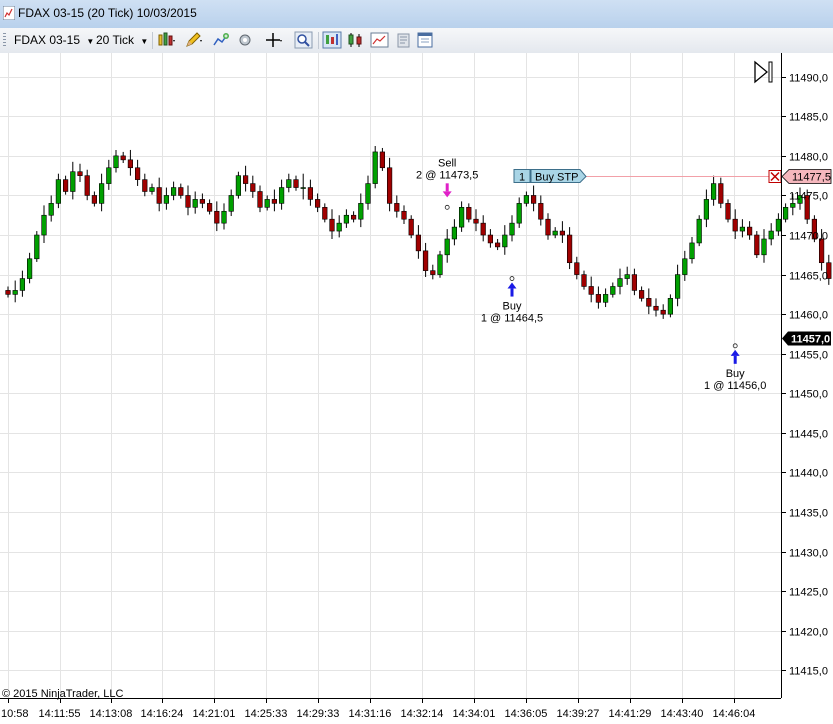 Image resolution: width=833 pixels, height=724 pixels. Describe the element at coordinates (811, 178) in the screenshot. I see `order-price-label: 11477,5` at that location.